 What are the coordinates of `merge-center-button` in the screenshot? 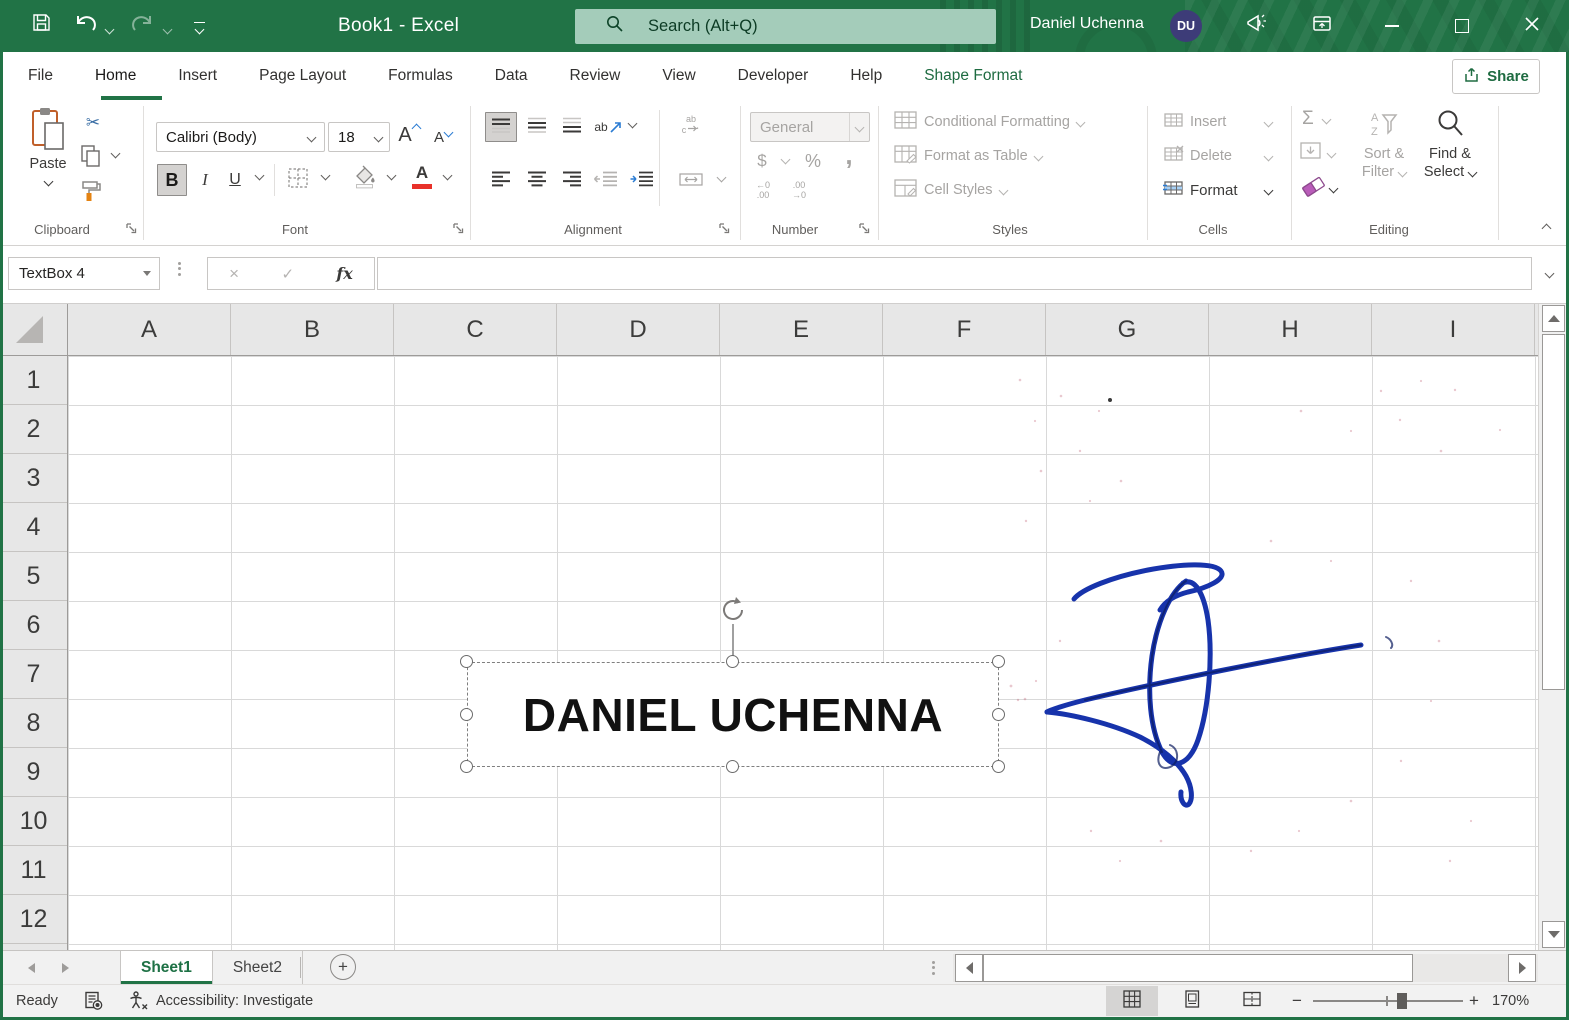 It's located at (691, 181).